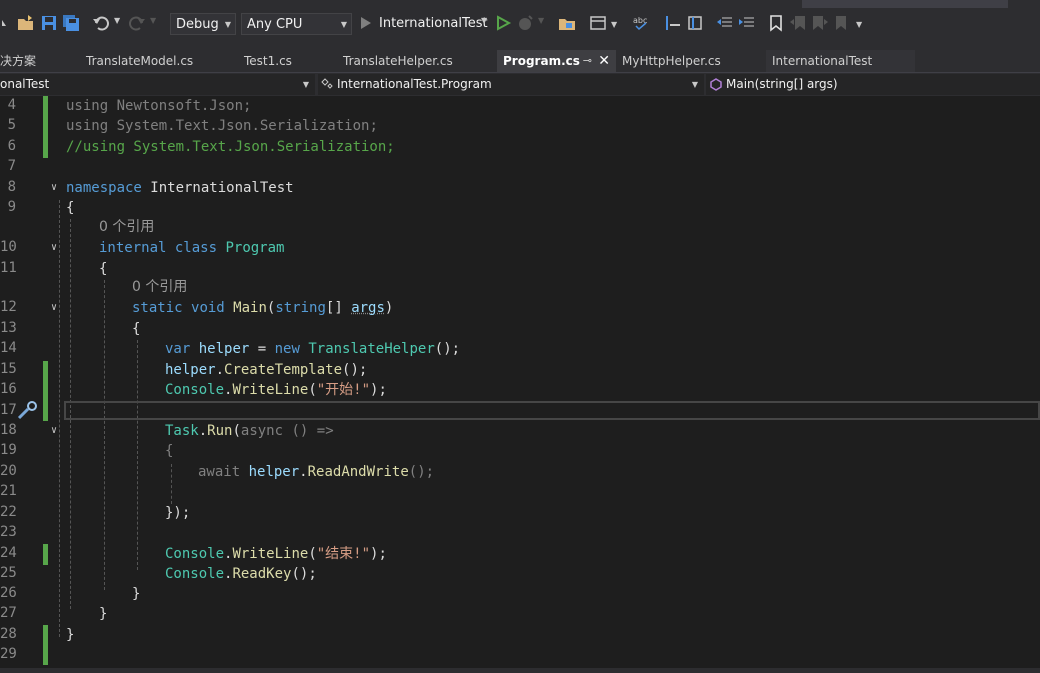 The height and width of the screenshot is (673, 1040). Describe the element at coordinates (39, 61) in the screenshot. I see `tab-solution: 决方案` at that location.